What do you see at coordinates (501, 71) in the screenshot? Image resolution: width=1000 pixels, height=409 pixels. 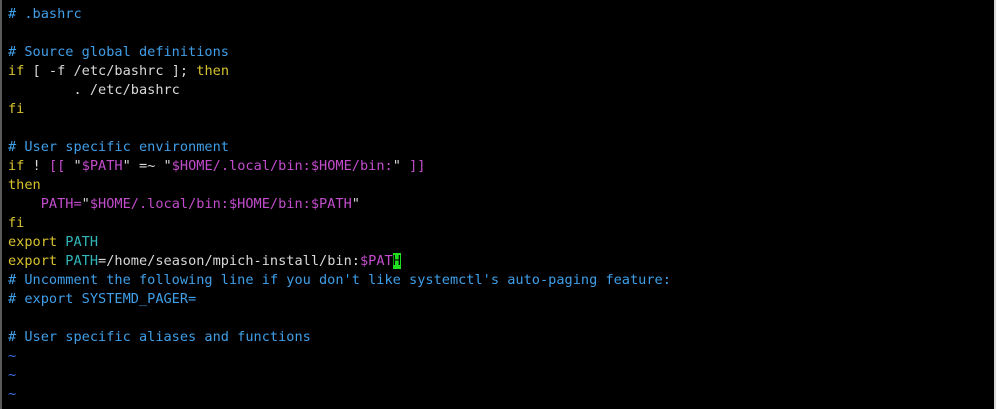 I see `editor-line: if [ -f /etc/bashrc ]; then` at bounding box center [501, 71].